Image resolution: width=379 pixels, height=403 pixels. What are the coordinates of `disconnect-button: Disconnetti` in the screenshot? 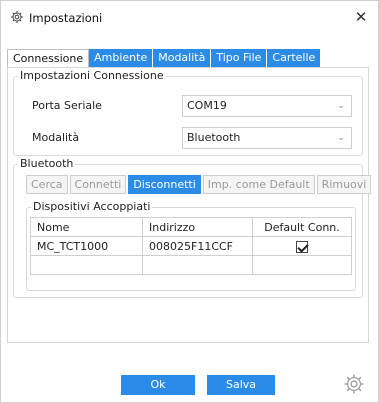 It's located at (164, 184).